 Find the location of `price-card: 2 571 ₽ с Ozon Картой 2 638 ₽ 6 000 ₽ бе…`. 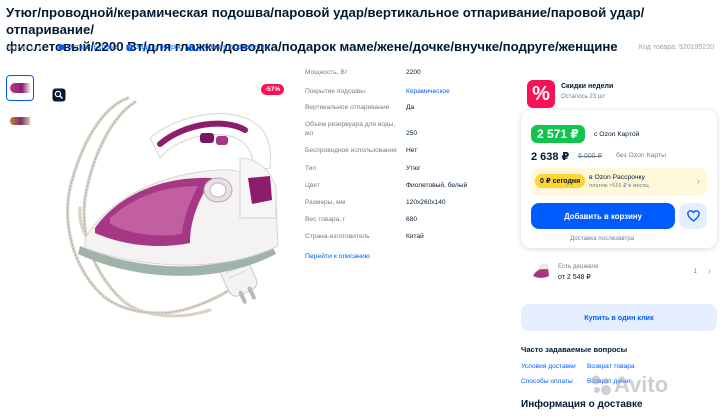

price-card: 2 571 ₽ с Ozon Картой 2 638 ₽ 6 000 ₽ бе… is located at coordinates (619, 179).